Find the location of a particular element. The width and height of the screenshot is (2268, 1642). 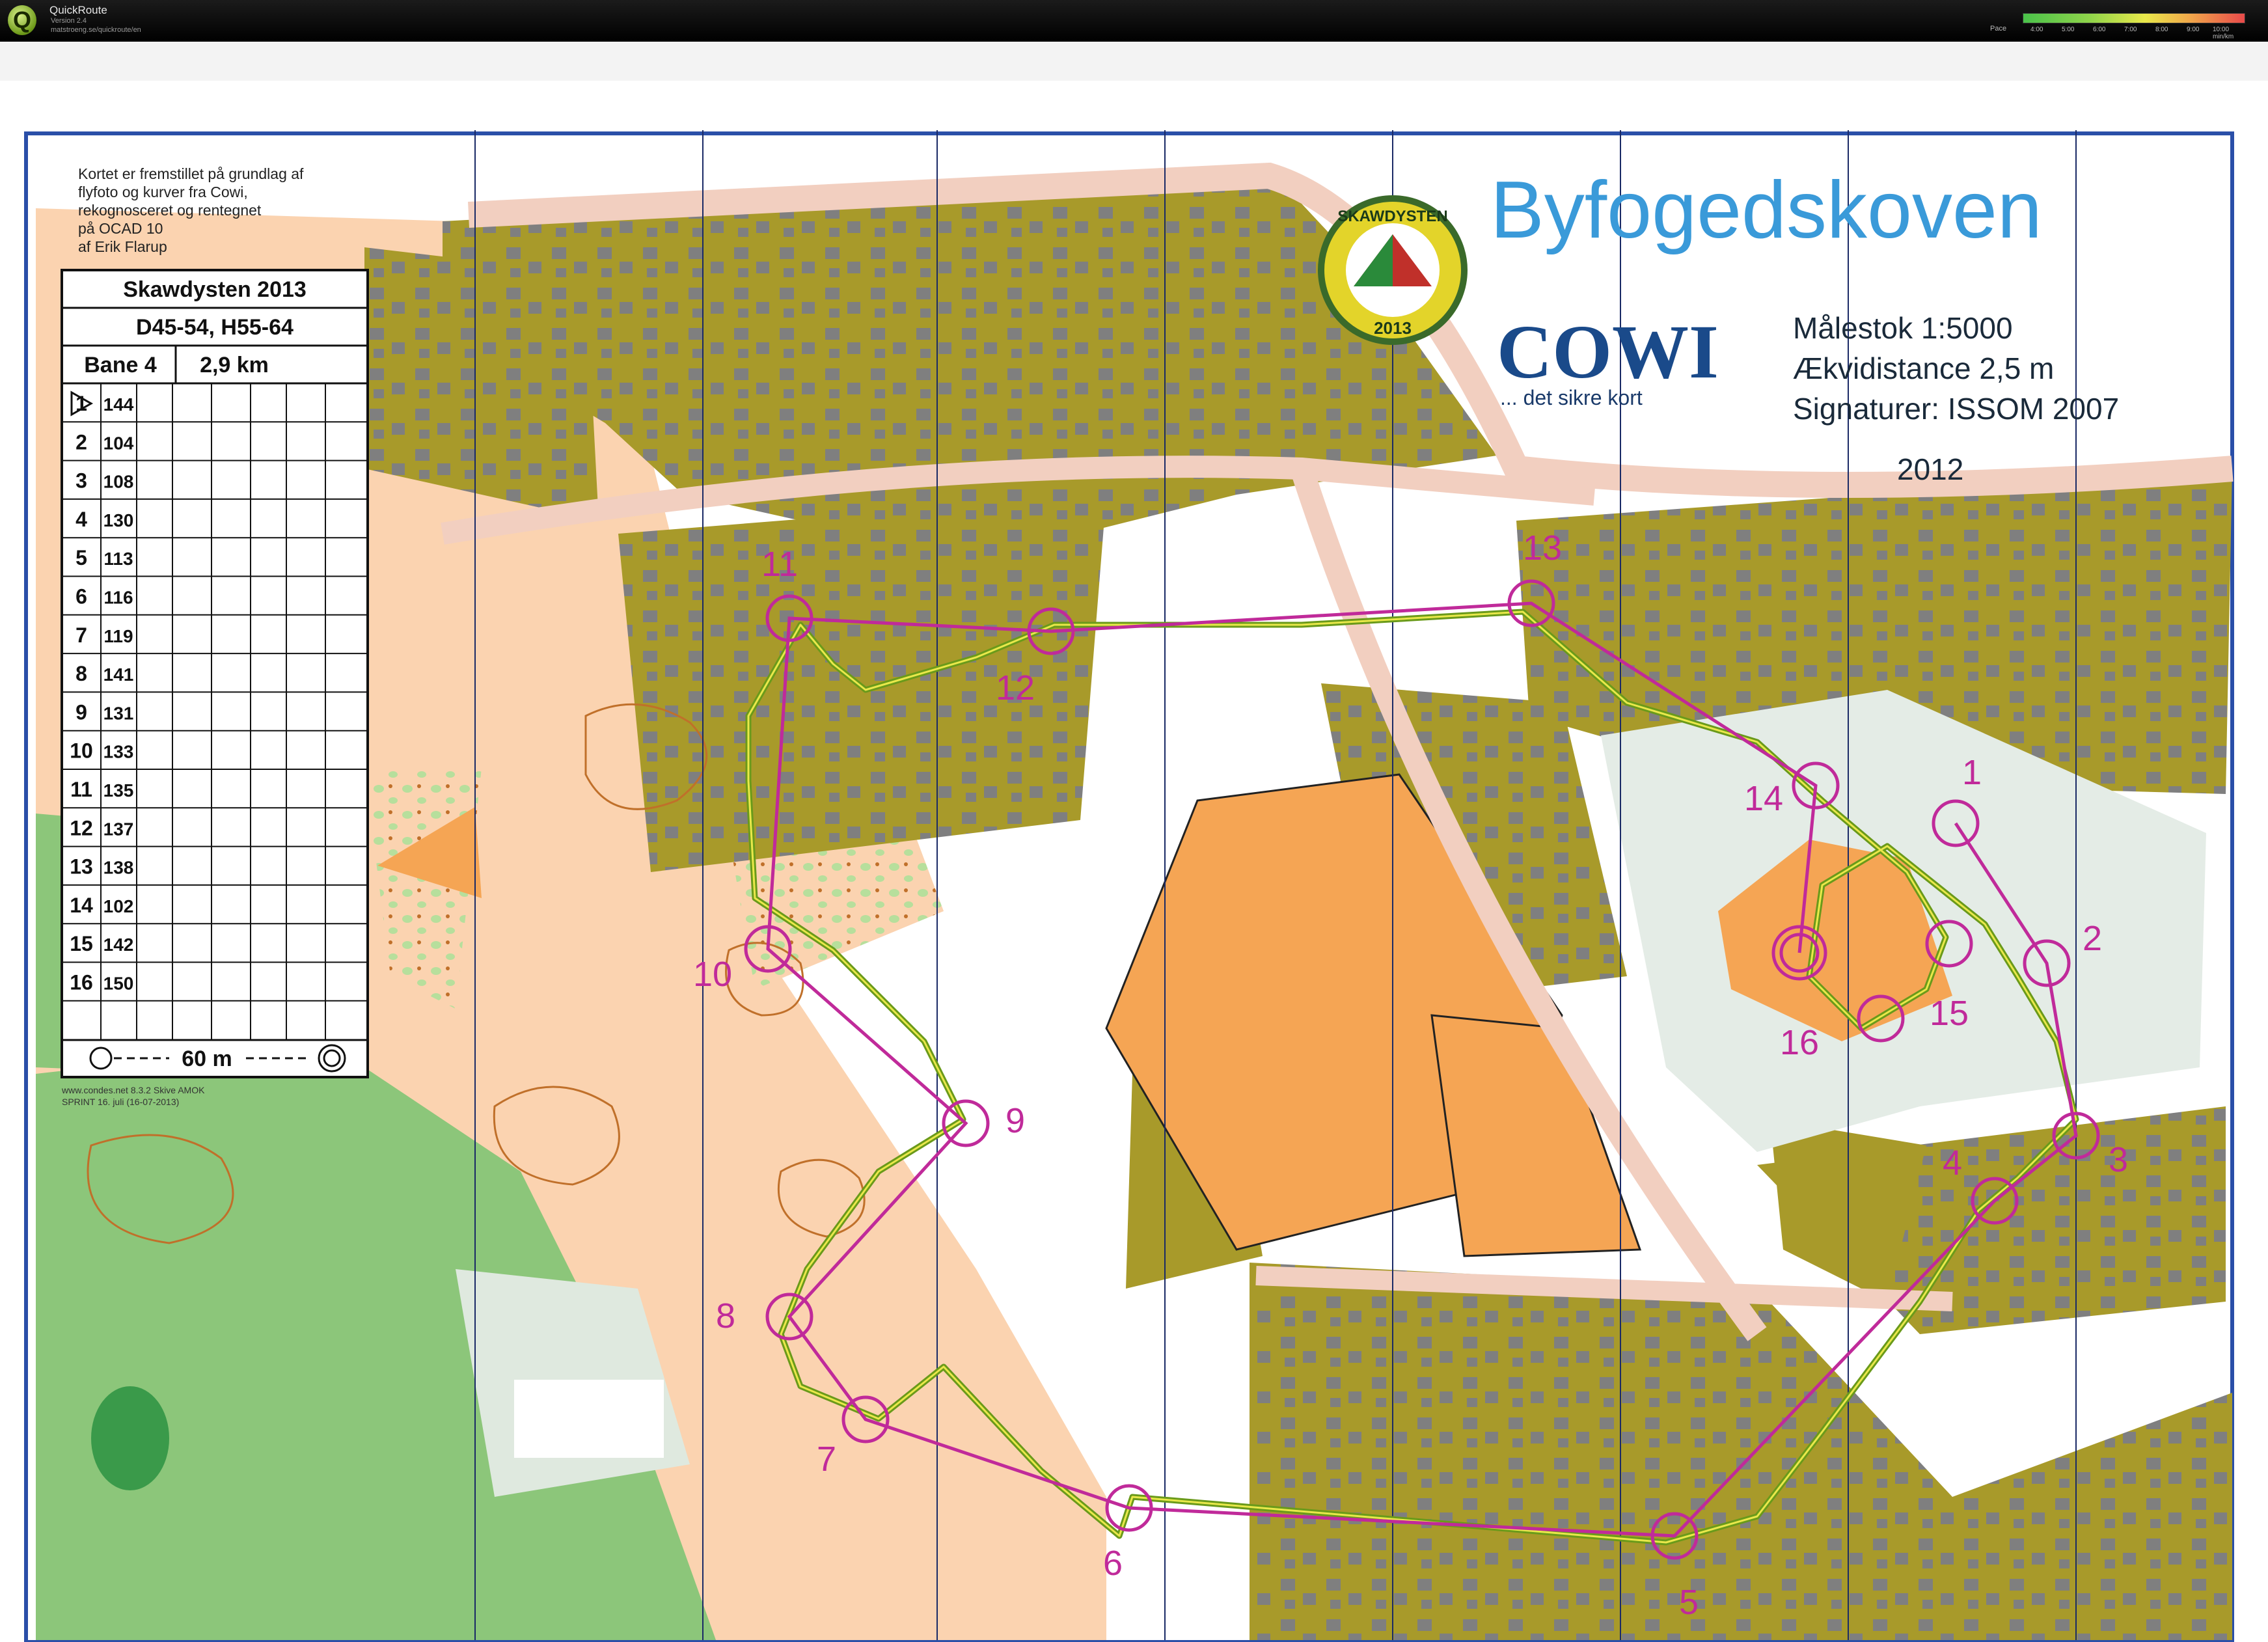

pace-tick: 10:00 min/km is located at coordinates (2223, 33).